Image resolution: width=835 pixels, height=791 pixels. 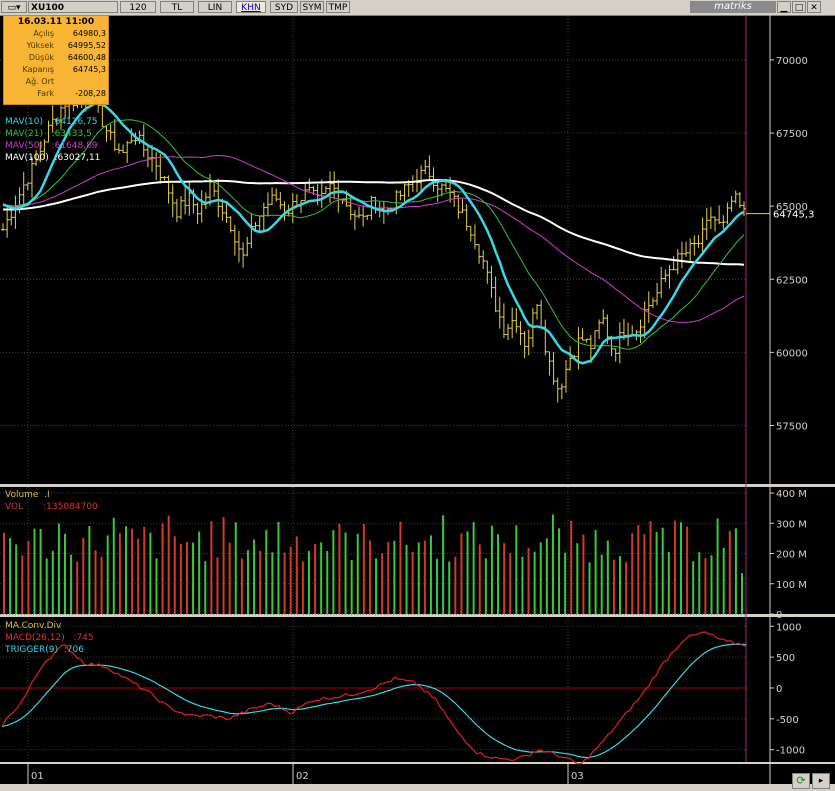 What do you see at coordinates (33, 626) in the screenshot?
I see `macd-legend-item: MA.Conv.Div` at bounding box center [33, 626].